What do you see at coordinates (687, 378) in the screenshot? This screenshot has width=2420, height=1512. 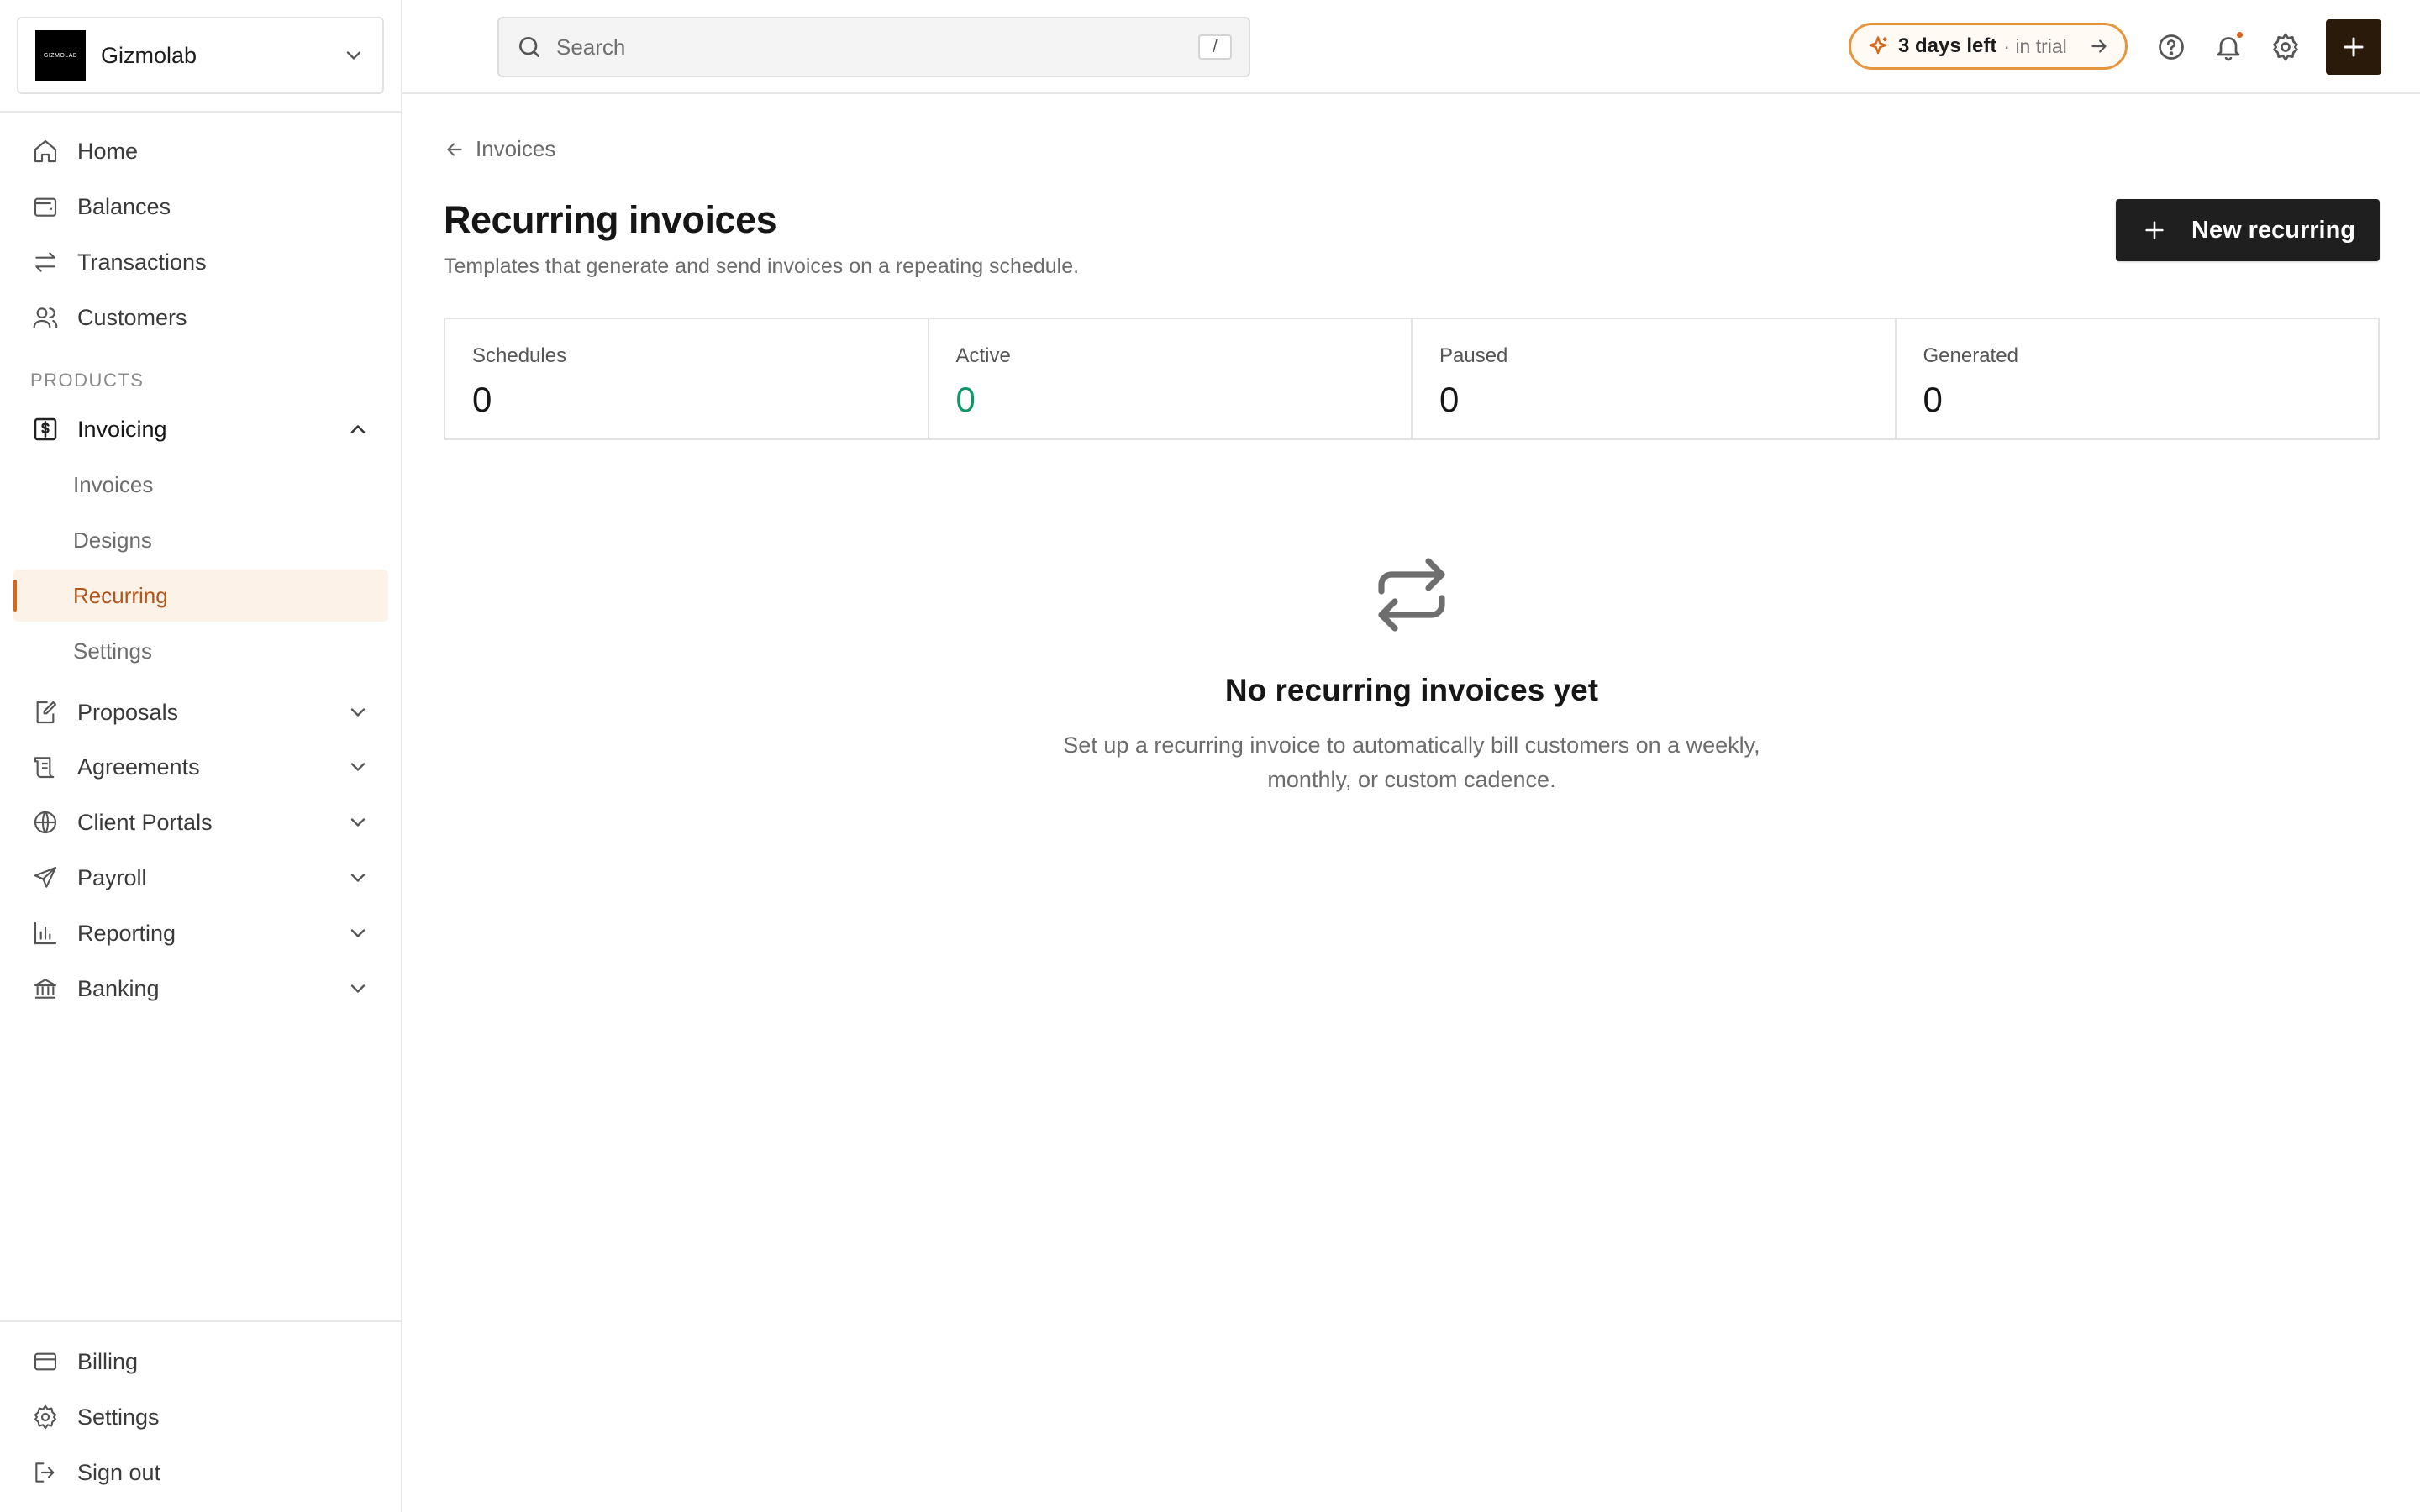 I see `stat-schedules: Schedules 0` at bounding box center [687, 378].